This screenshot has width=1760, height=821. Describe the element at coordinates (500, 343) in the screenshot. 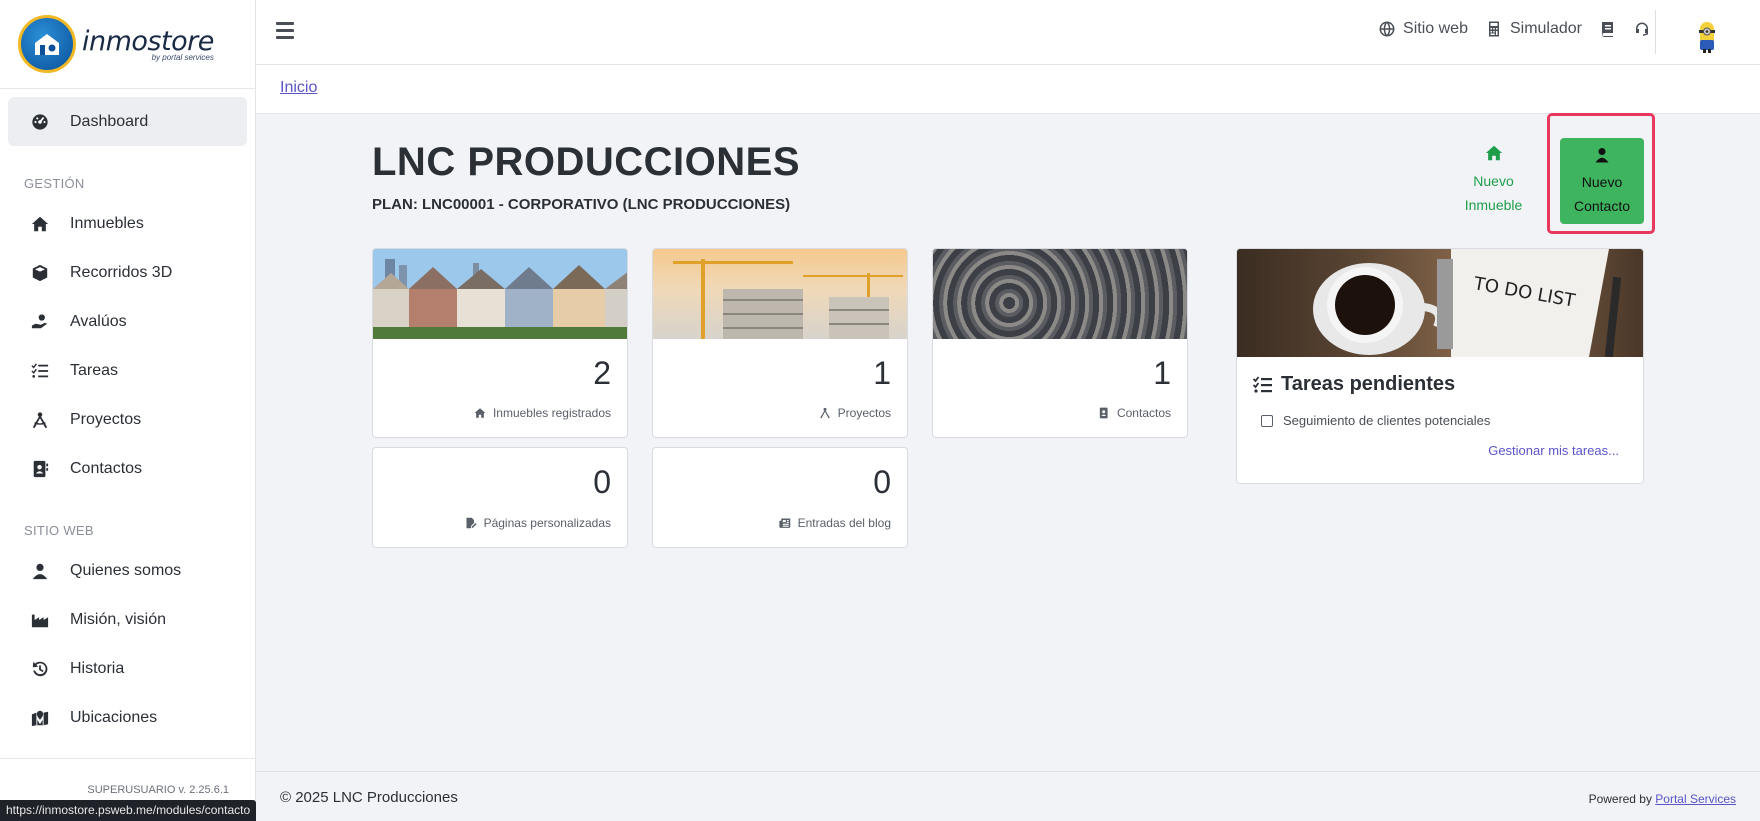

I see `stat-card-inmuebles: 2 Inmuebles registrados` at that location.